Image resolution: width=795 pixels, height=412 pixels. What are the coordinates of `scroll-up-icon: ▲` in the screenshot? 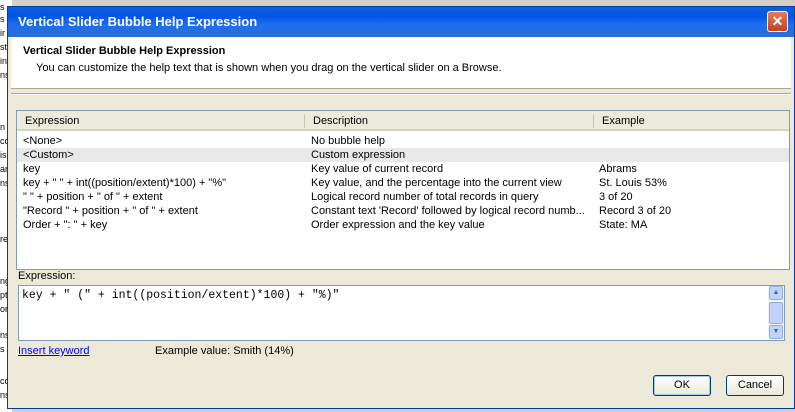 It's located at (776, 293).